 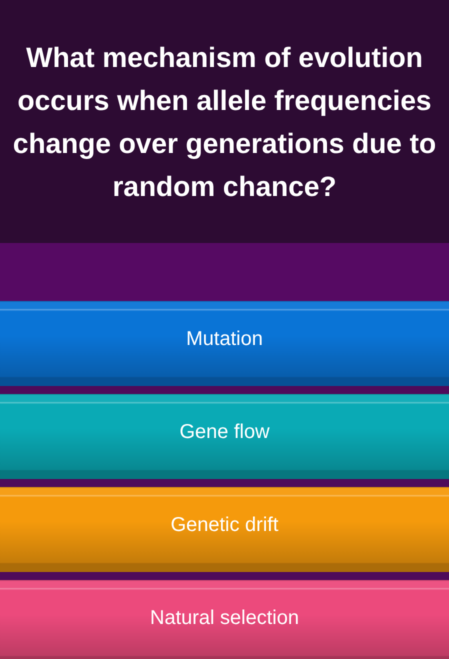 I want to click on answer-option: Gene flow, so click(x=224, y=436).